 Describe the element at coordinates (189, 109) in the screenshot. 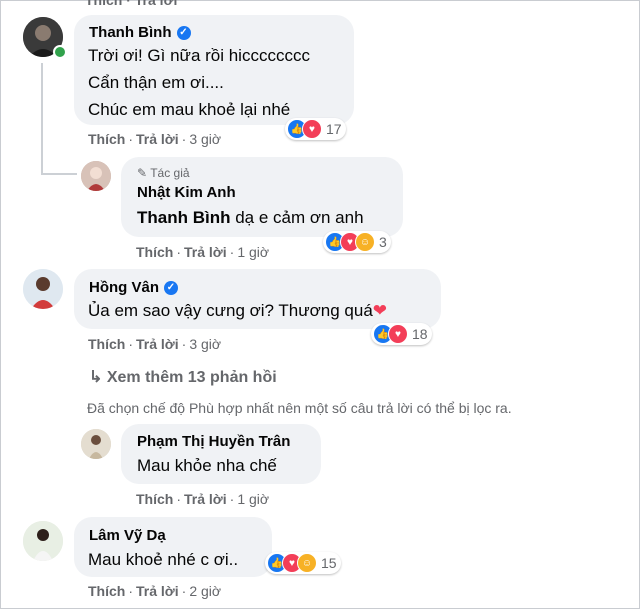

I see `comment-text-line: Chúc em mau khoẻ lại nhé` at that location.